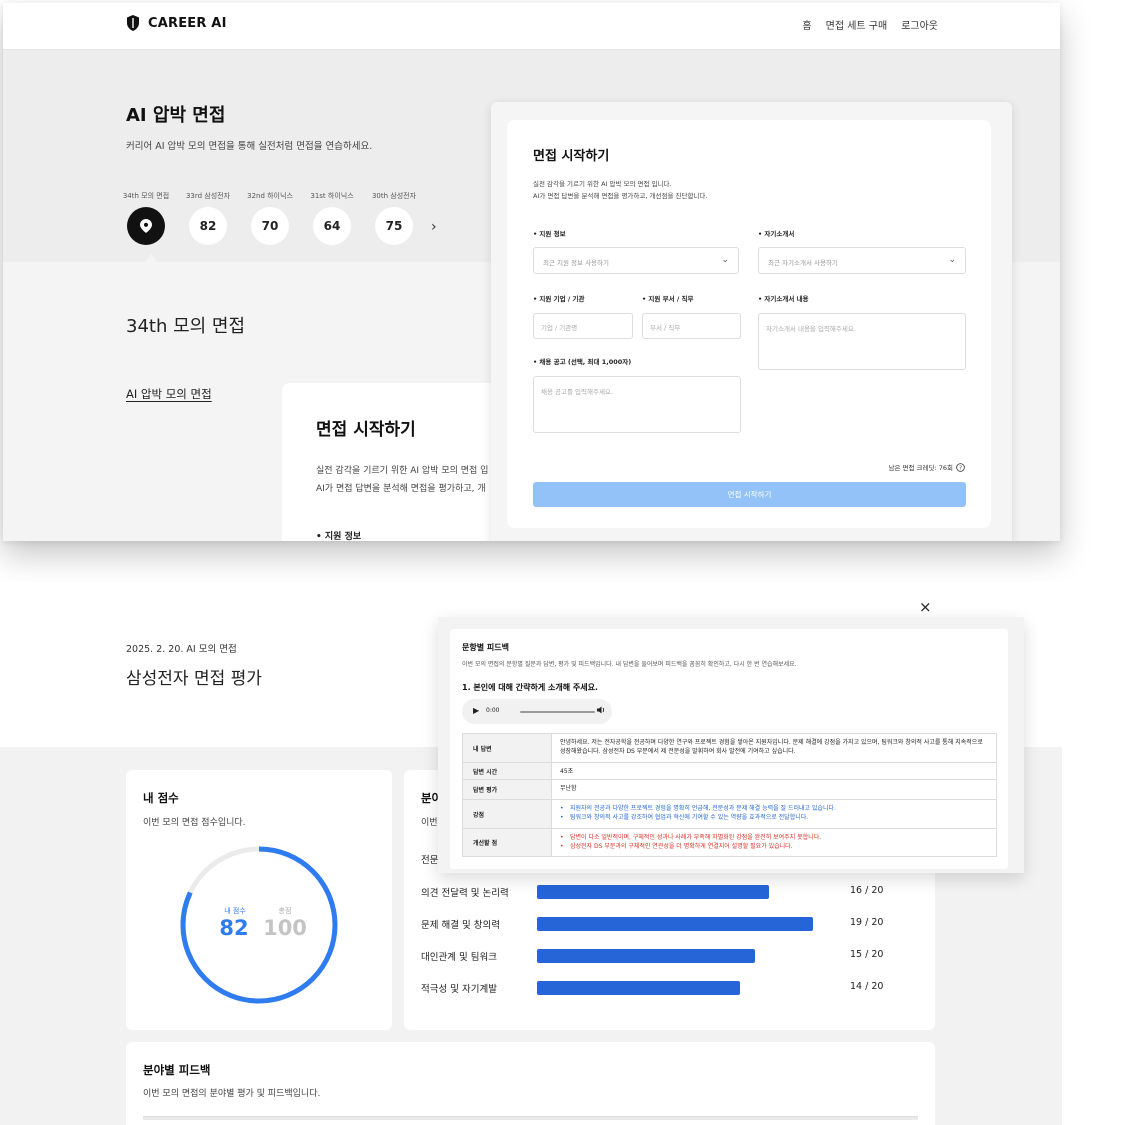 Image resolution: width=1145 pixels, height=1125 pixels. Describe the element at coordinates (208, 226) in the screenshot. I see `history-score: 82` at that location.